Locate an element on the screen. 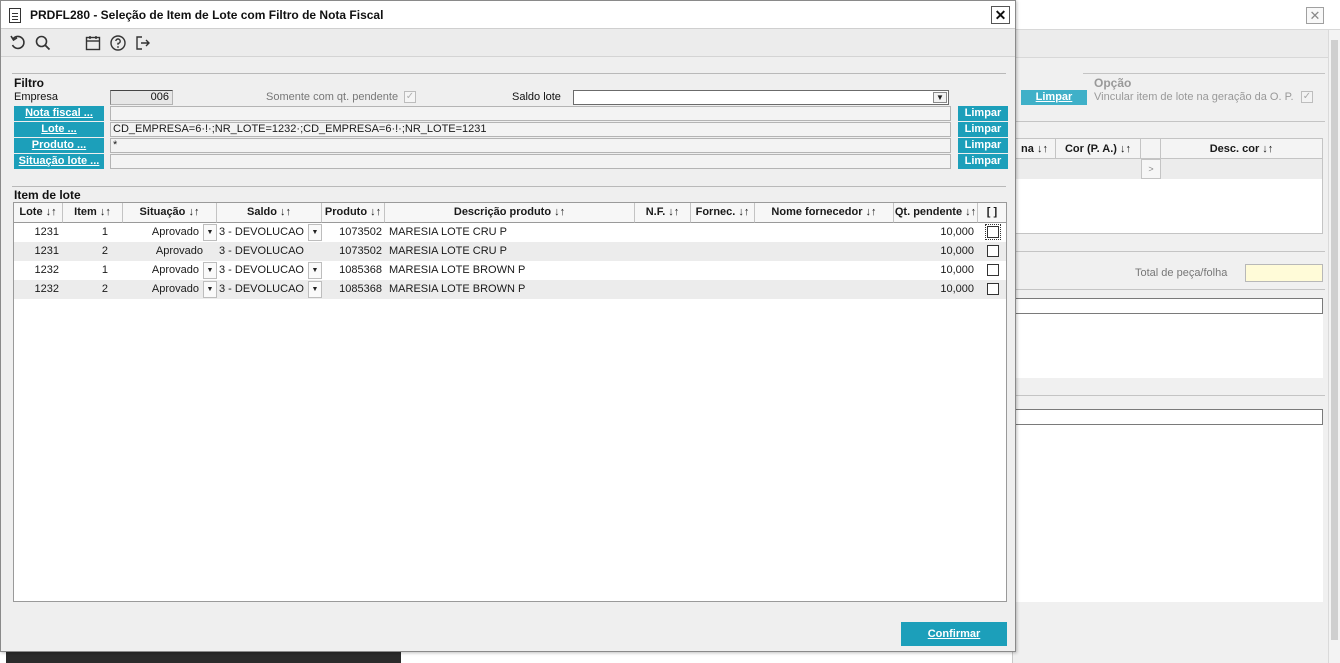  limpar-situacao-lote-button: Limpar is located at coordinates (983, 161).